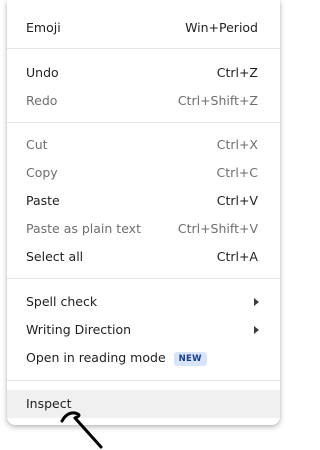 The image size is (320, 450). I want to click on menu-item-label: Select all, so click(55, 256).